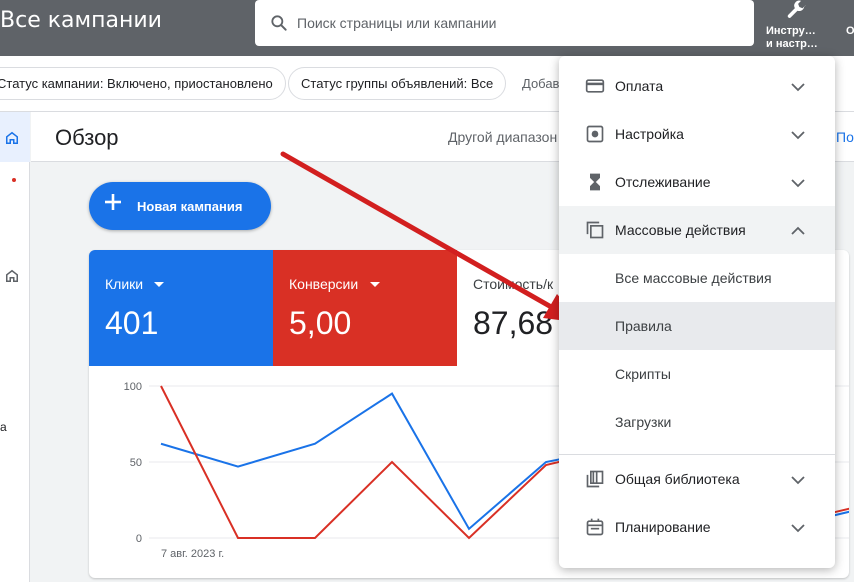 The image size is (854, 582). Describe the element at coordinates (190, 206) in the screenshot. I see `new-campaign-label: Новая кампания` at that location.